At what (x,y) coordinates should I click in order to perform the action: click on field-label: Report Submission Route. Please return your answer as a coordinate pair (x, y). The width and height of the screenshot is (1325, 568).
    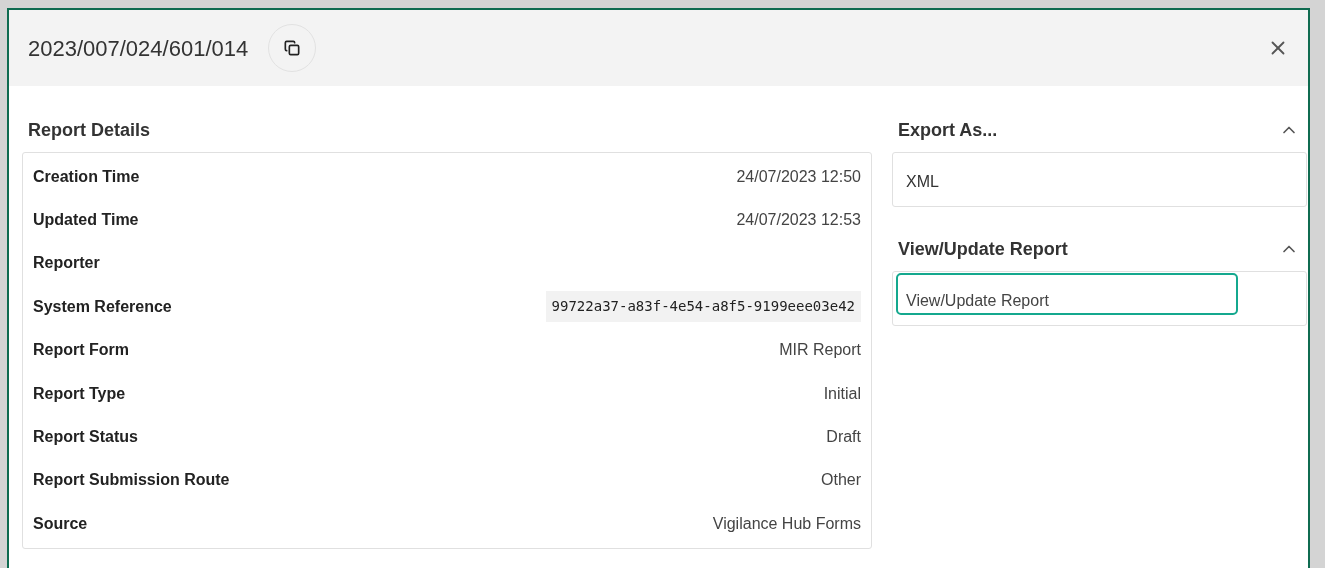
    Looking at the image, I should click on (131, 480).